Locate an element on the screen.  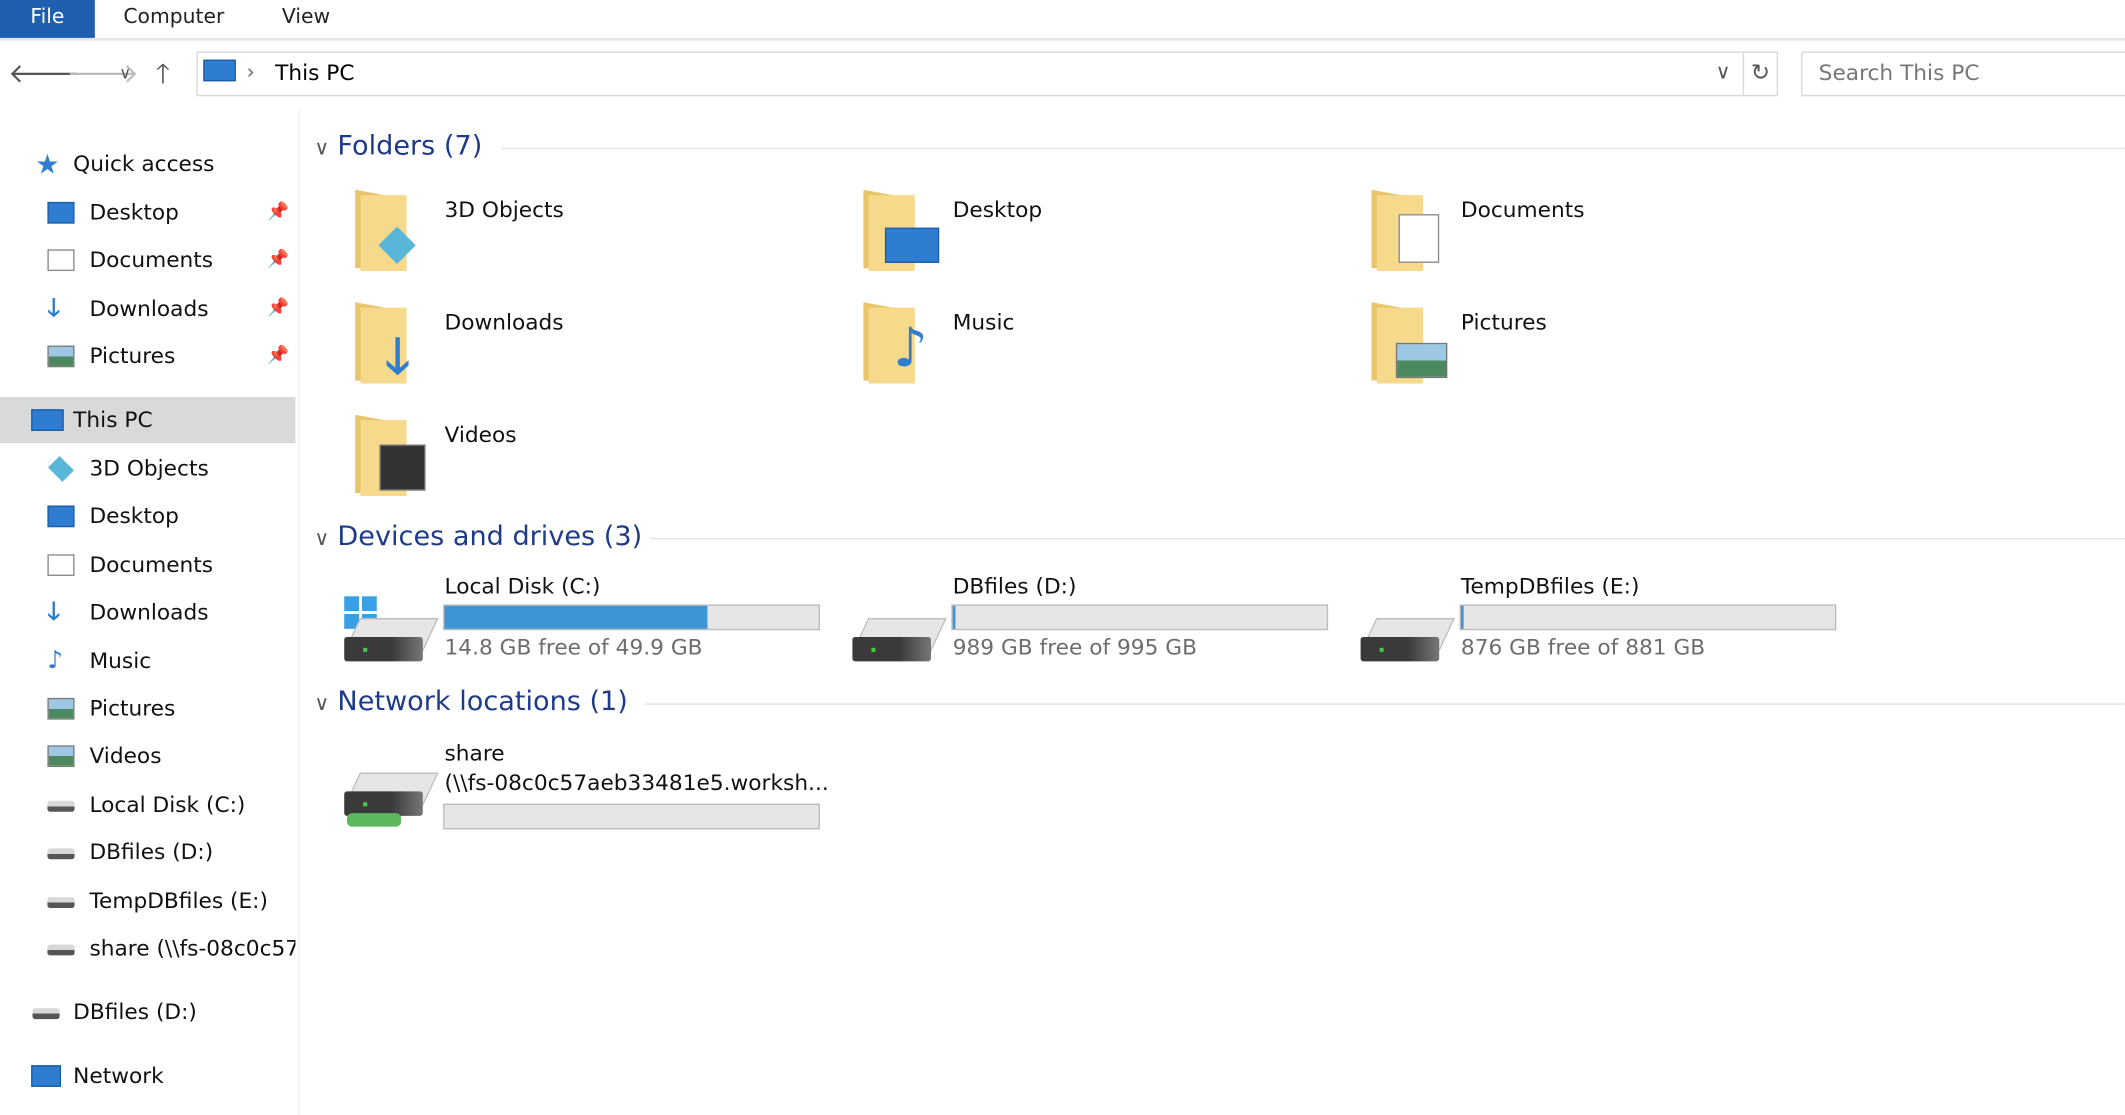
share-usage-bar is located at coordinates (631, 816).